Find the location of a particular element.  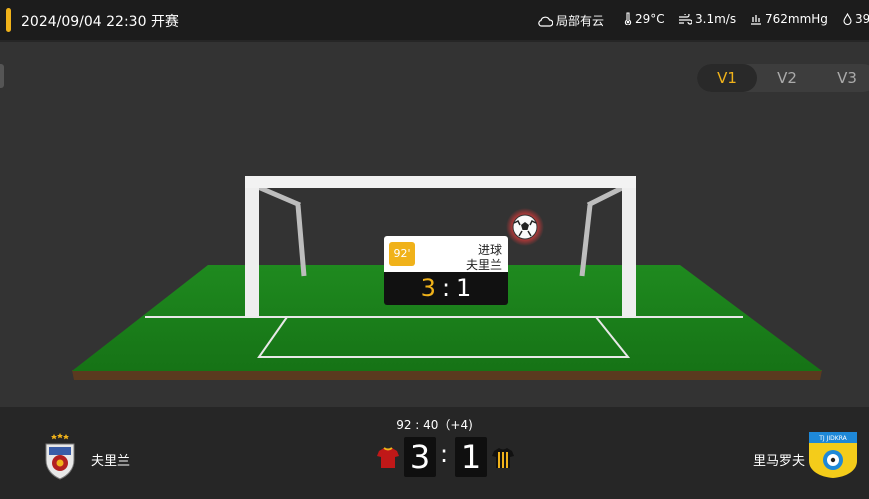

pressure-icon is located at coordinates (756, 20).